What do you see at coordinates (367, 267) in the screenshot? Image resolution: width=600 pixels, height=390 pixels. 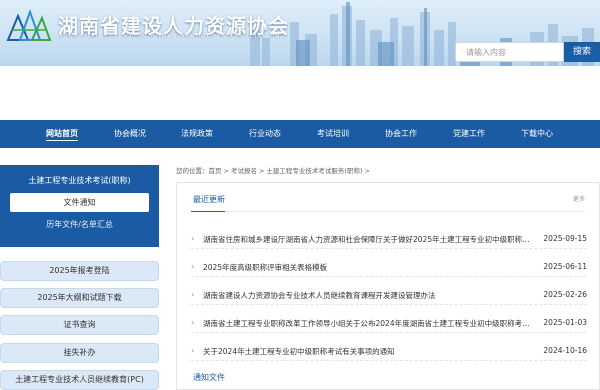 I see `news-title: 2025年度高级职称评审相关表格模板` at bounding box center [367, 267].